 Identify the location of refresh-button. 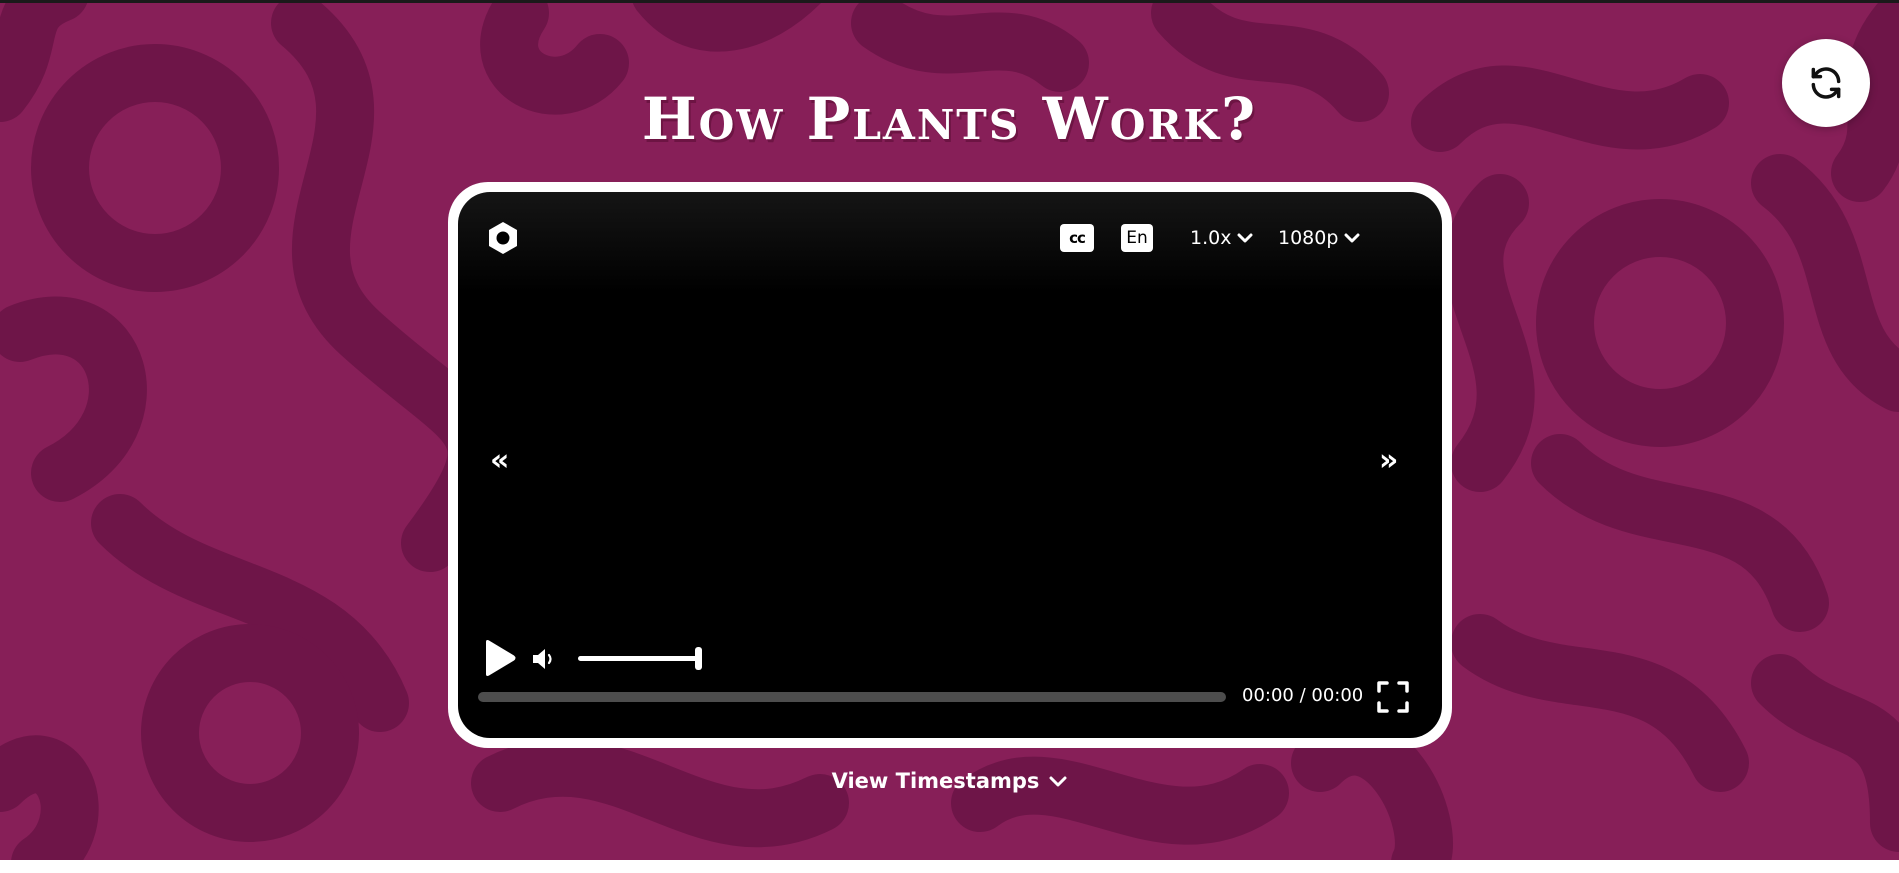
(1826, 83).